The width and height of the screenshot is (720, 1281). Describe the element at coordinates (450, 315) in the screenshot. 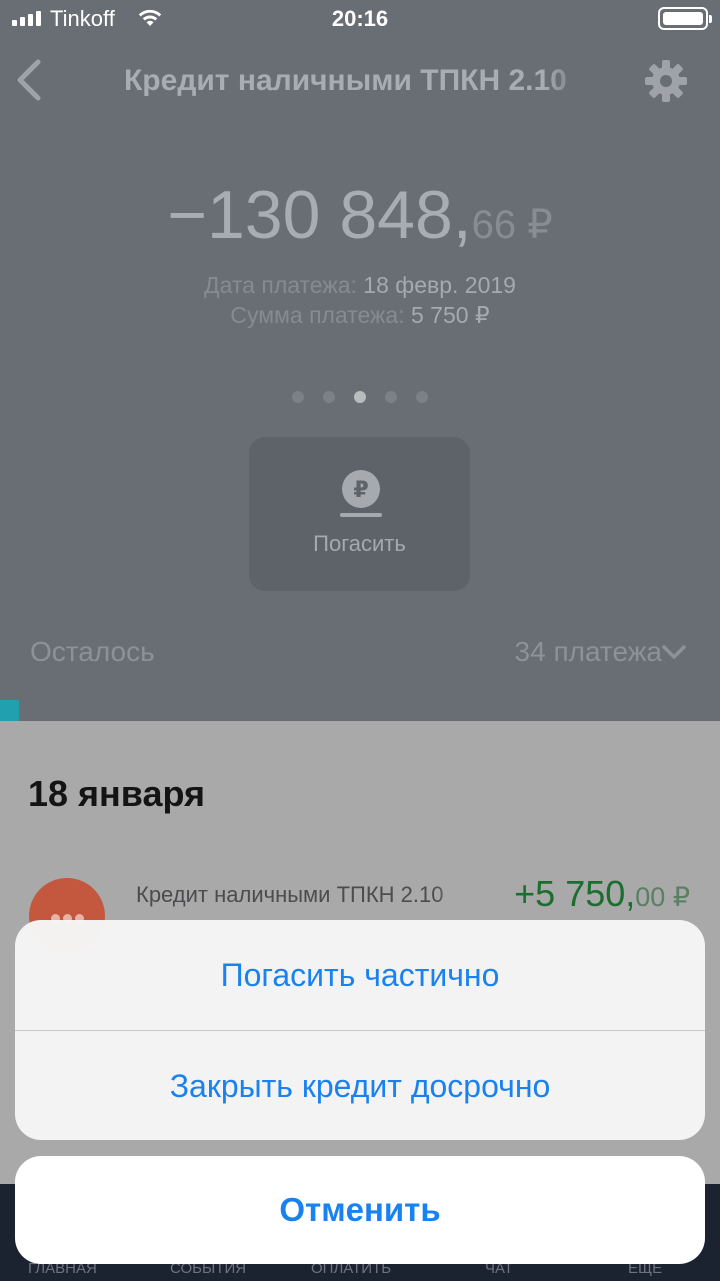

I see `payment-sum-value: 5 750 ₽` at that location.